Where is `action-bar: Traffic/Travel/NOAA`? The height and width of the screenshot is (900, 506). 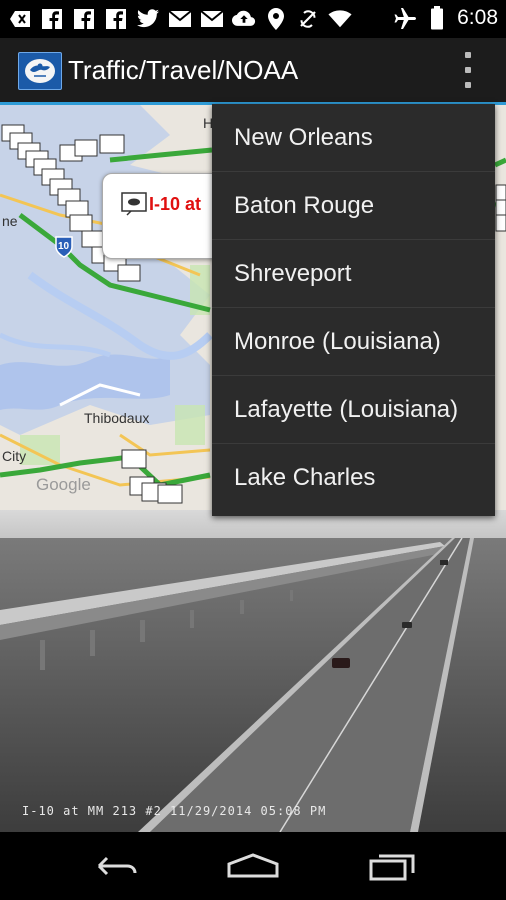
action-bar: Traffic/Travel/NOAA is located at coordinates (253, 71).